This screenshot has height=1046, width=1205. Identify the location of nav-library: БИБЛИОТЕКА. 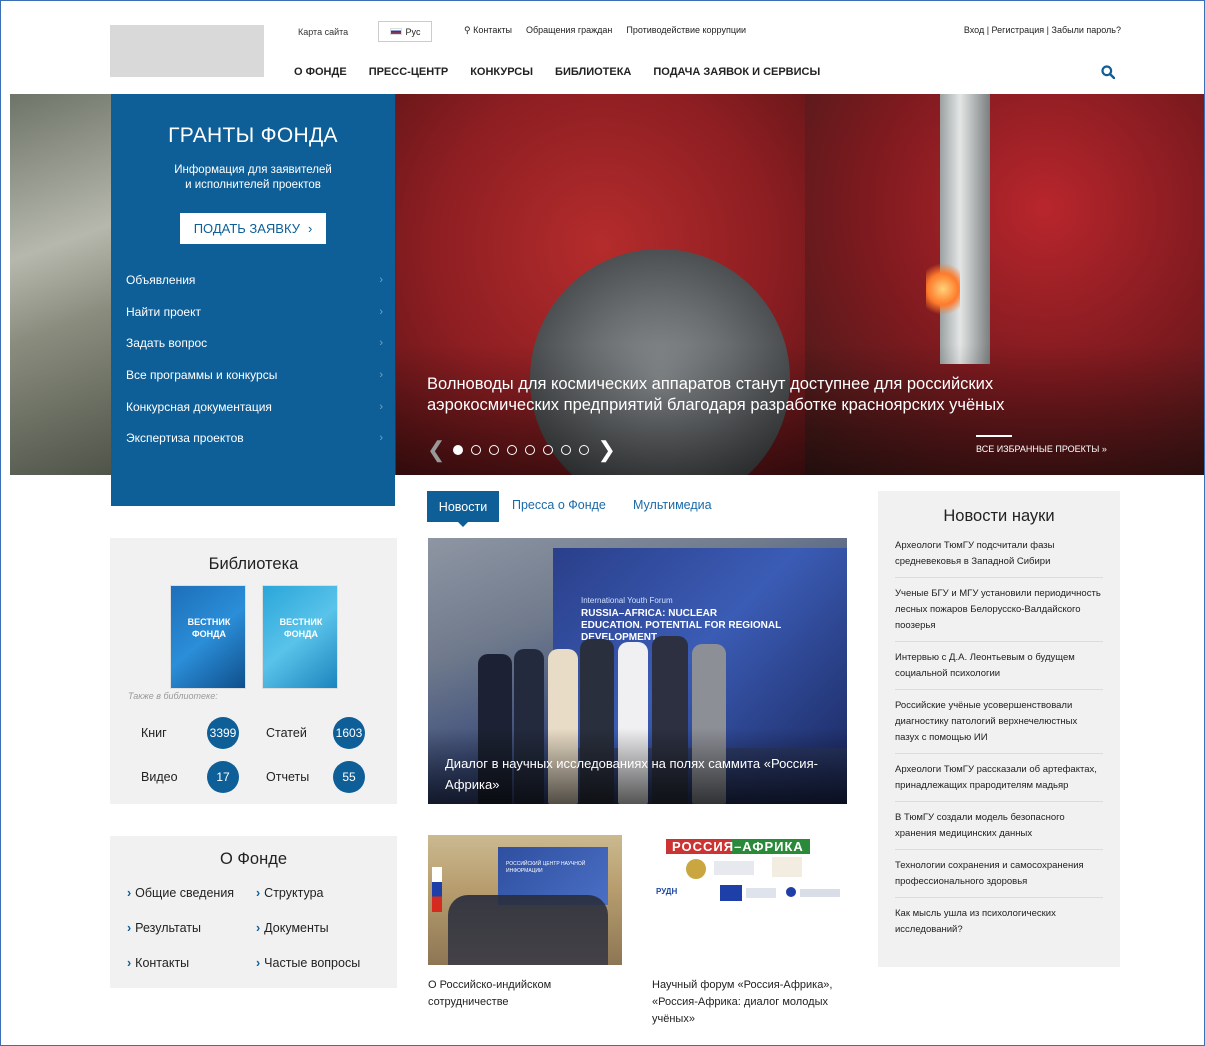
(593, 72).